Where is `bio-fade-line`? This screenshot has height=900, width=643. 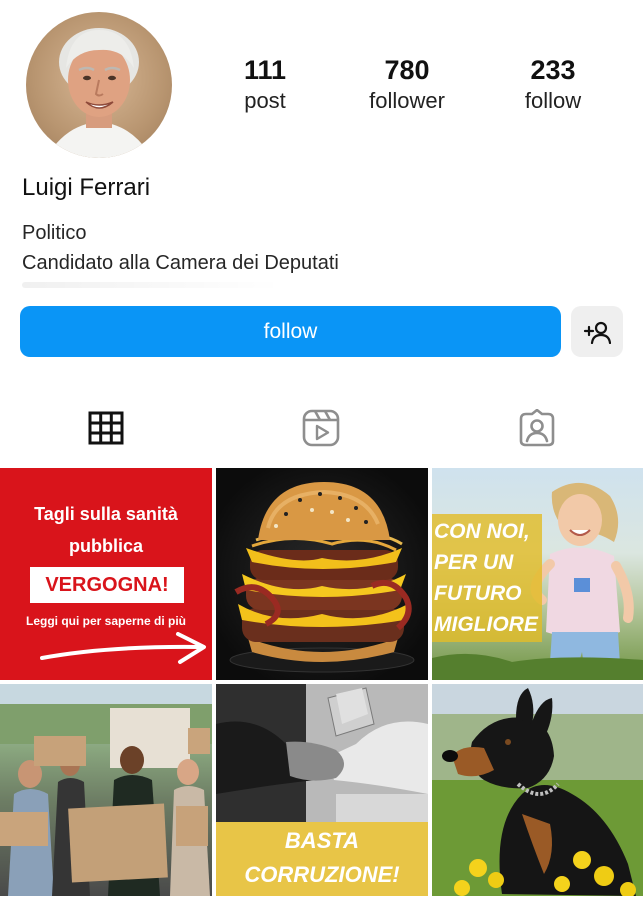 bio-fade-line is located at coordinates (152, 285).